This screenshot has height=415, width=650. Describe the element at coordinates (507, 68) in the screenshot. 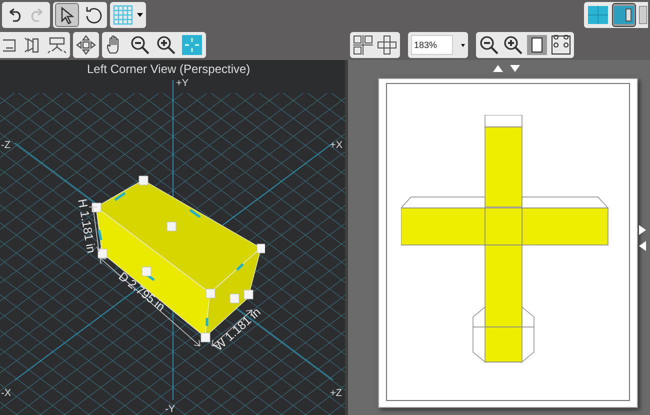

I see `scroll-up-icon` at that location.